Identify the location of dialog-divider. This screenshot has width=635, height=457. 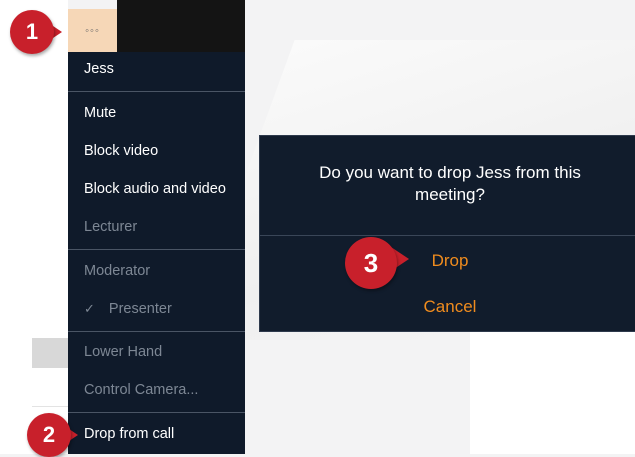
(447, 235).